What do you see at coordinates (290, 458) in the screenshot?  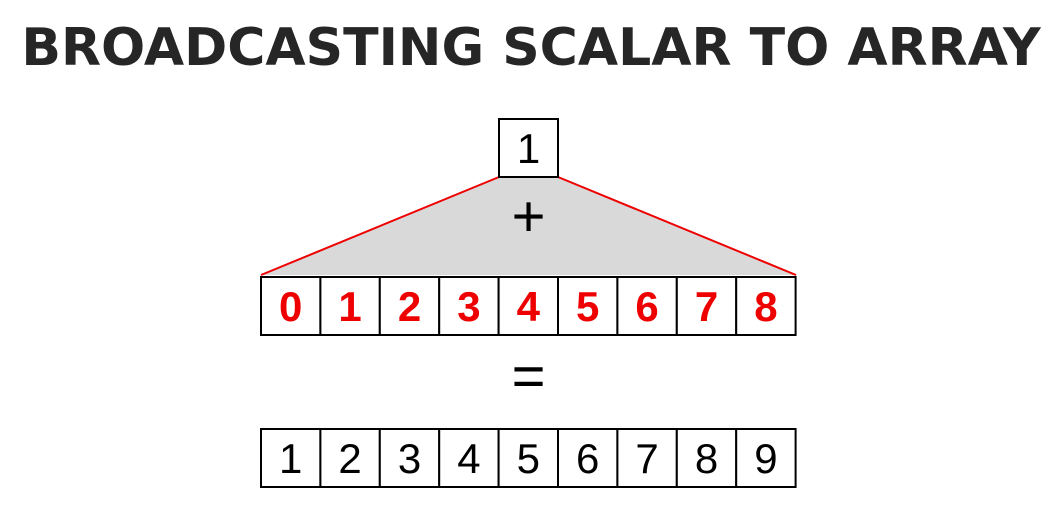 I see `result-array-value: 1` at bounding box center [290, 458].